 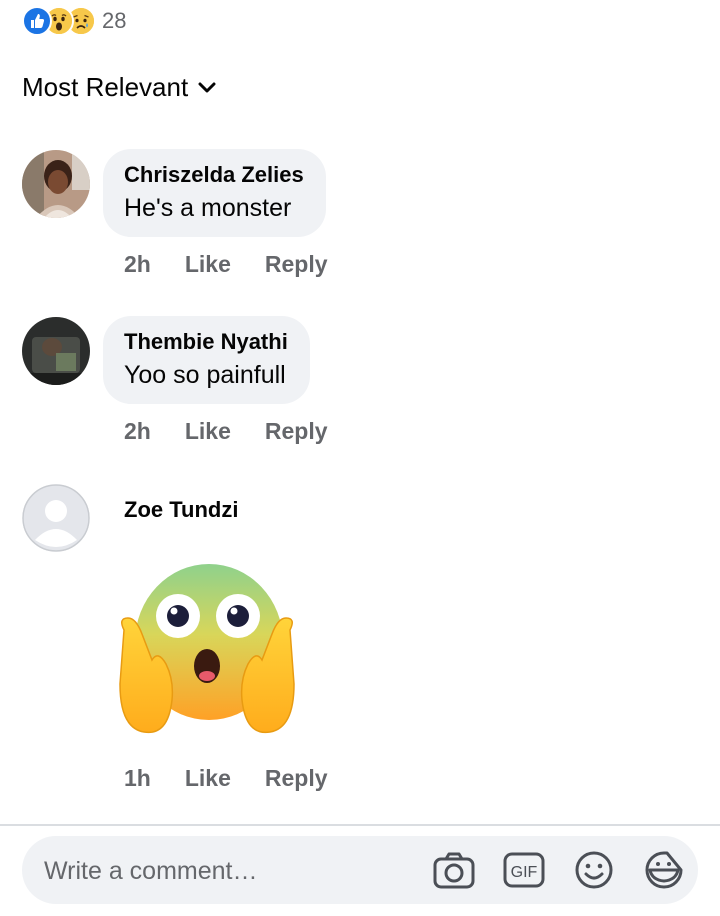 I want to click on comment-actions: 1h Like Reply, so click(x=243, y=778).